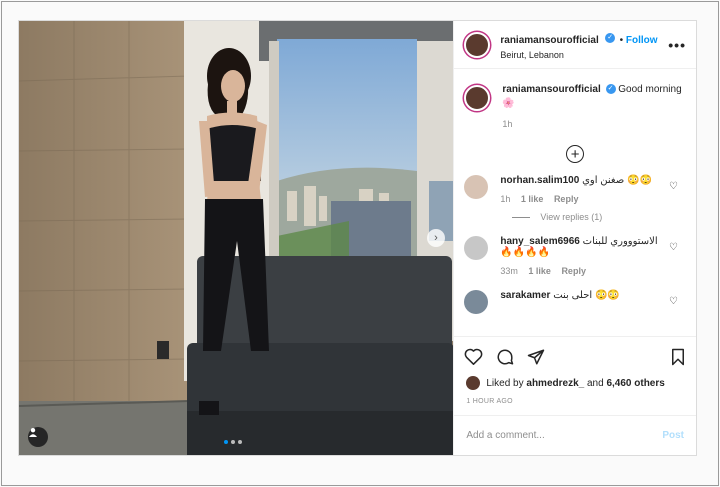 The image size is (720, 487). Describe the element at coordinates (521, 217) in the screenshot. I see `replies-divider-line` at that location.